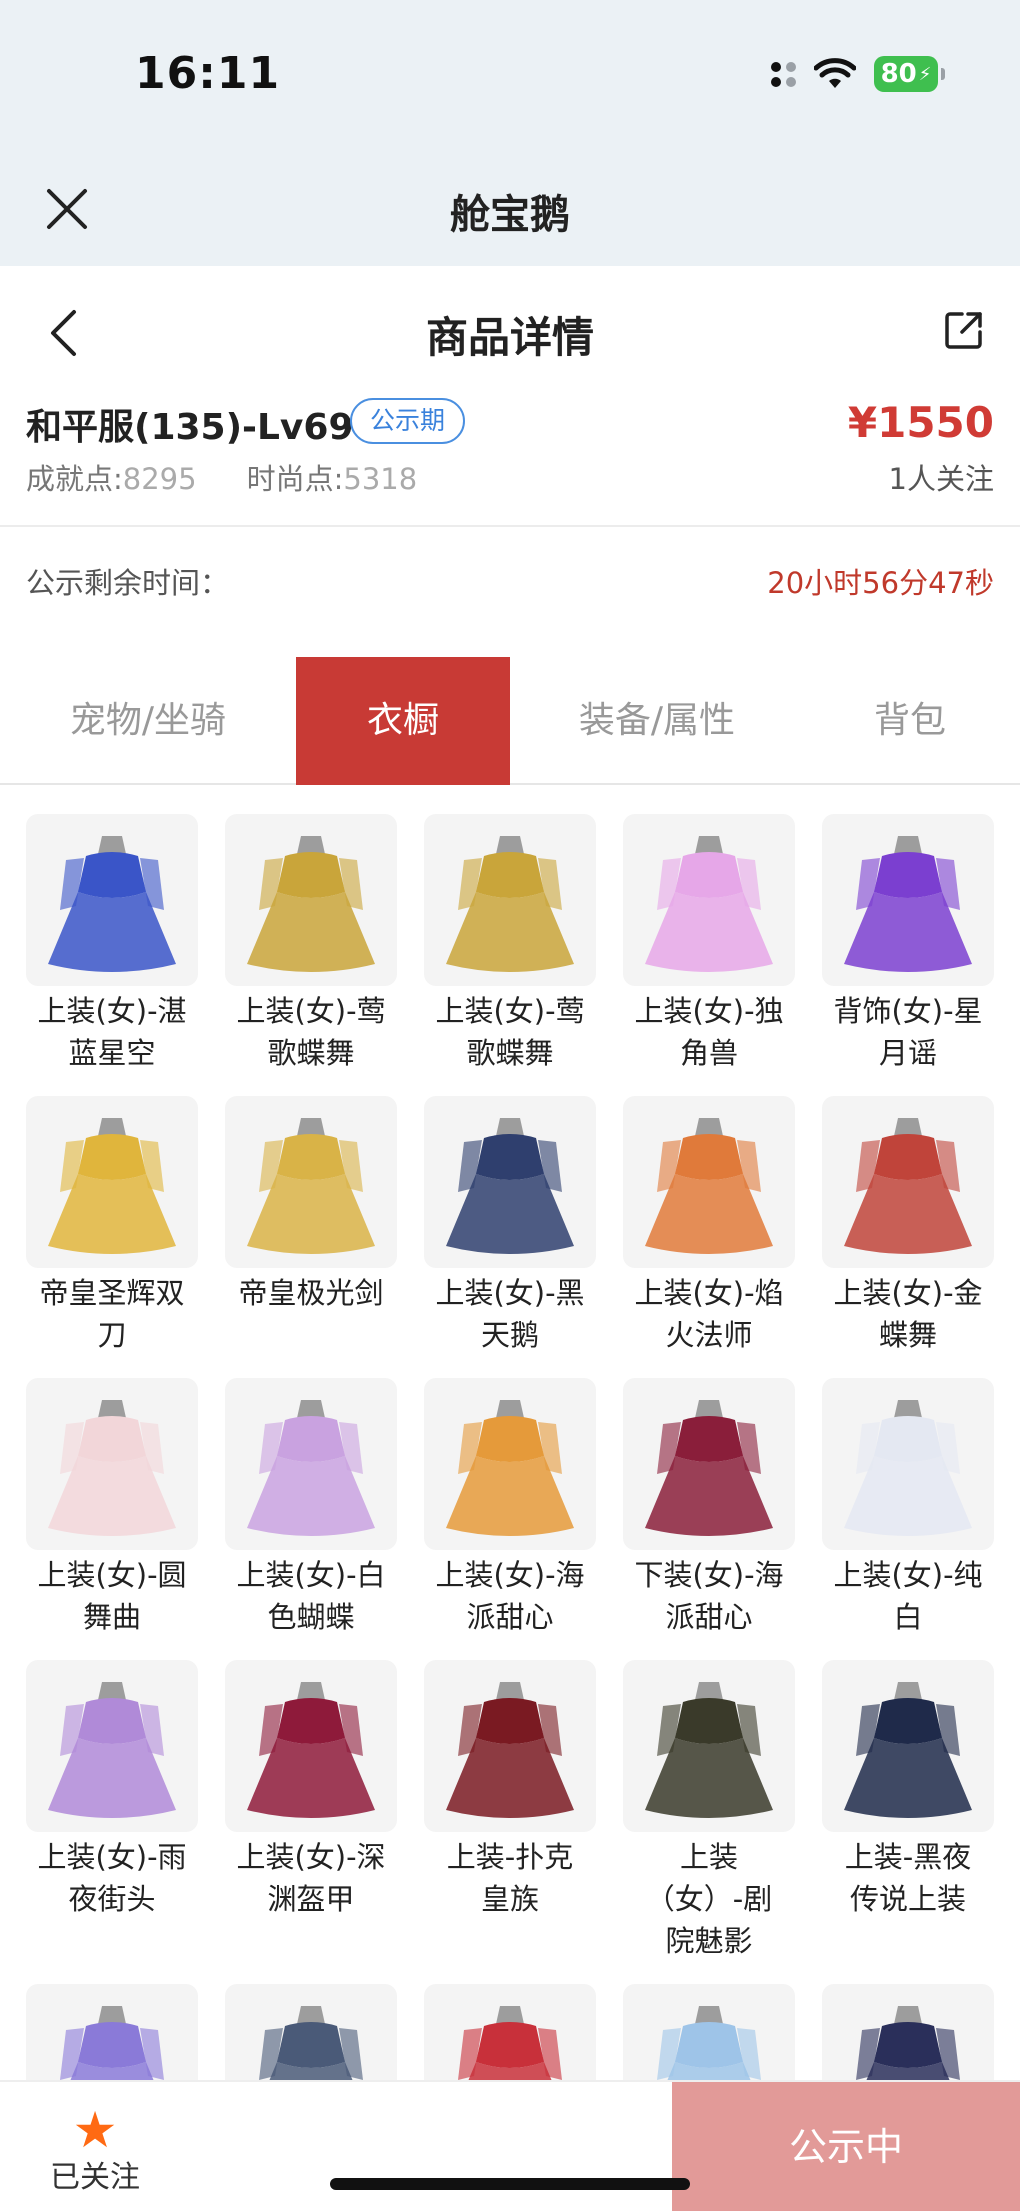 The width and height of the screenshot is (1020, 2211). Describe the element at coordinates (709, 1011) in the screenshot. I see `item-name-line: 上装(女)-独` at that location.